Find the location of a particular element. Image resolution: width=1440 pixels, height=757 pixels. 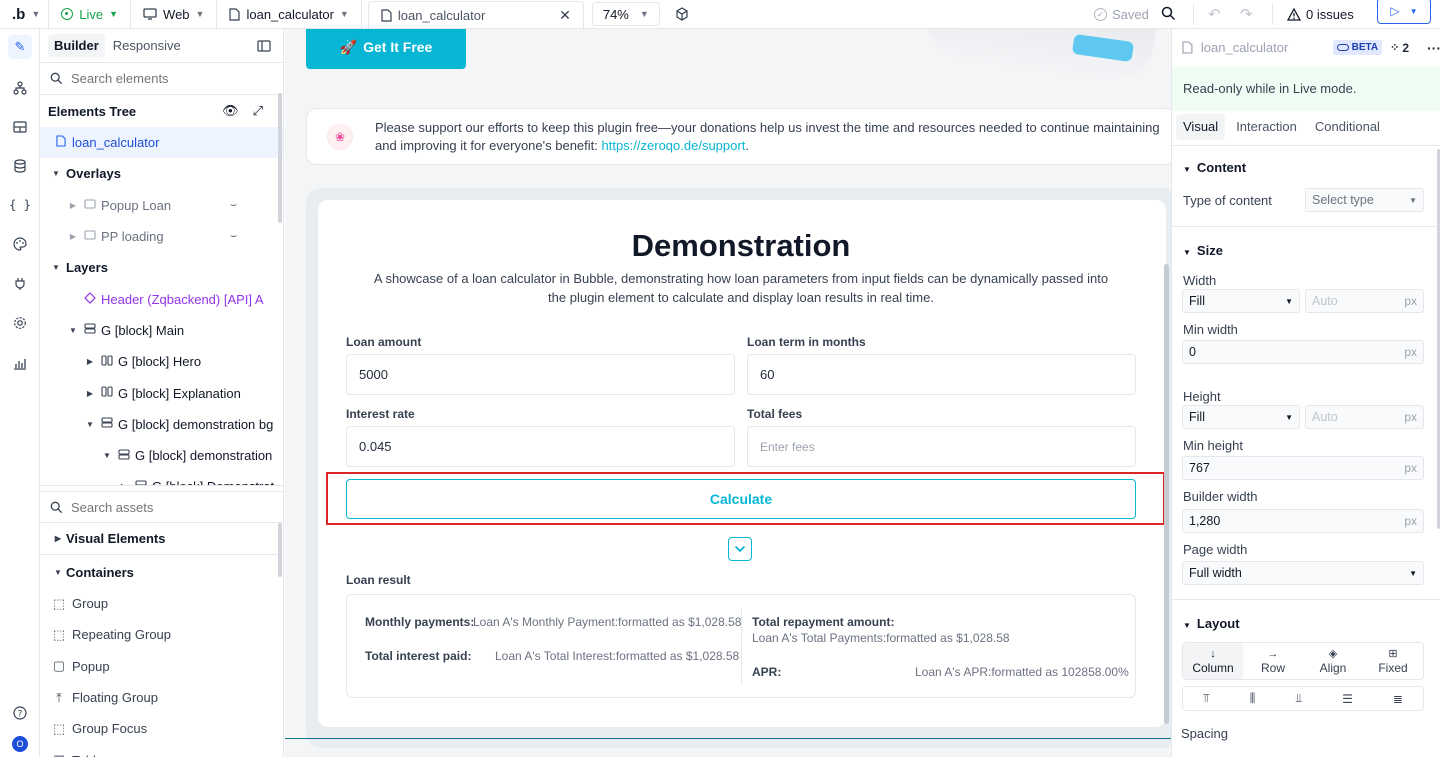

search-elements-input is located at coordinates (161, 78).